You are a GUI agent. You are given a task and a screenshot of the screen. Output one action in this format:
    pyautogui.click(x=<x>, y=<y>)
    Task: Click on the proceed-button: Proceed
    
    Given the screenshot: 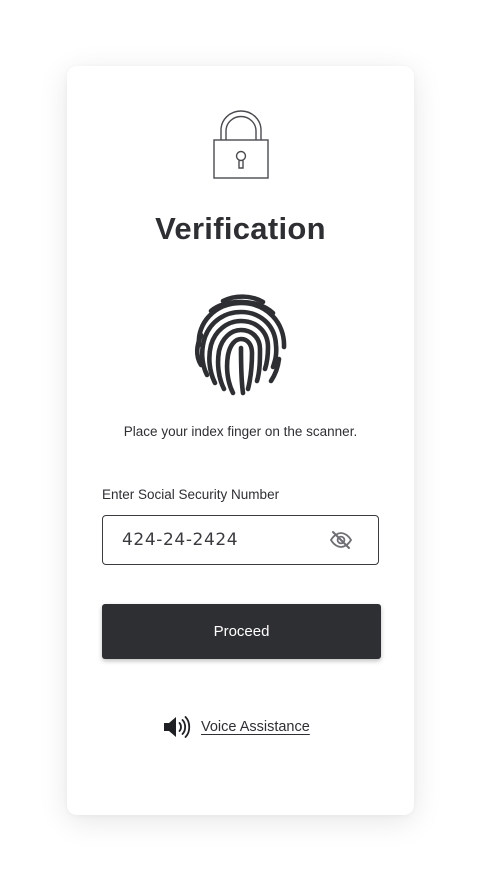 What is the action you would take?
    pyautogui.click(x=241, y=631)
    